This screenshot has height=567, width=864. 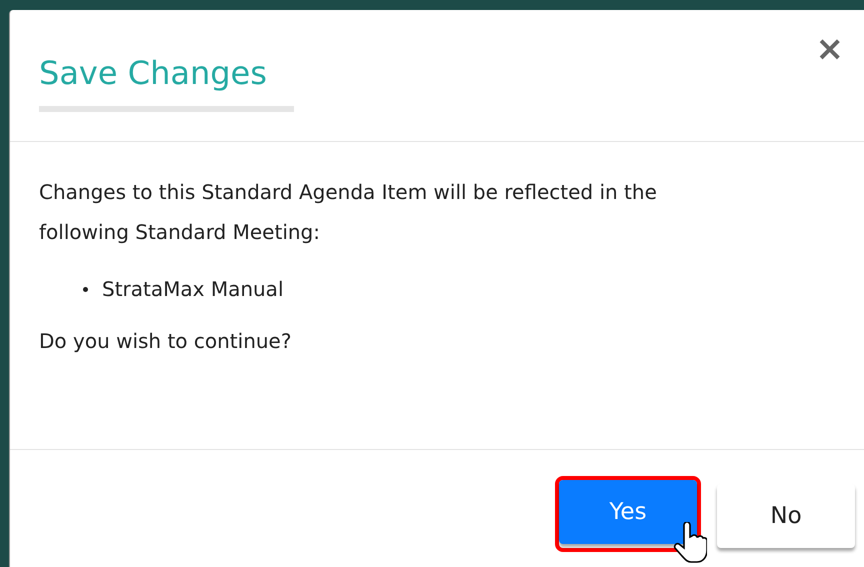 I want to click on dialog-title: Save Changes, so click(x=166, y=83).